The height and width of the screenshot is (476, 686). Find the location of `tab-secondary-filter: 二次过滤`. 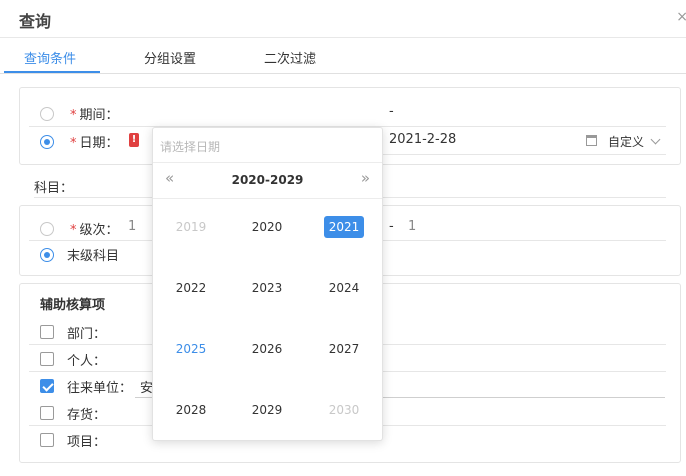

tab-secondary-filter: 二次过滤 is located at coordinates (290, 57).